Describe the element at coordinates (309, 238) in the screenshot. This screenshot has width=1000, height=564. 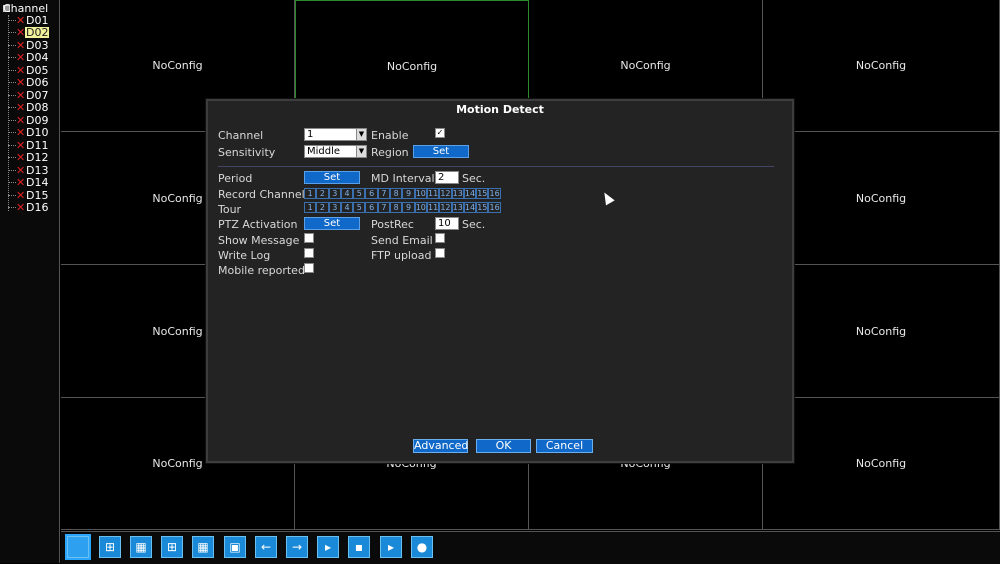
I see `show-message-checkbox` at that location.